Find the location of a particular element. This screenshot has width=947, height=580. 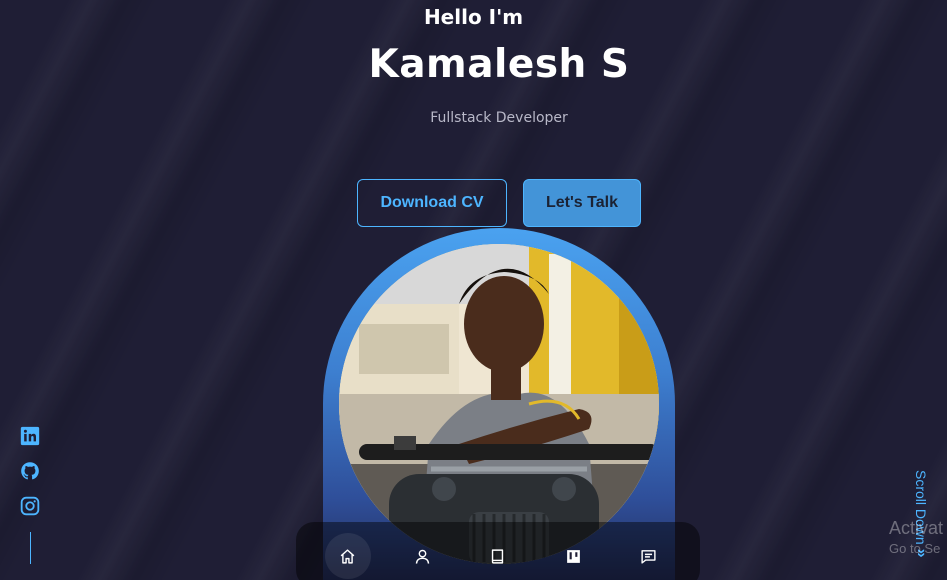

portfolio-icon is located at coordinates (573, 556).